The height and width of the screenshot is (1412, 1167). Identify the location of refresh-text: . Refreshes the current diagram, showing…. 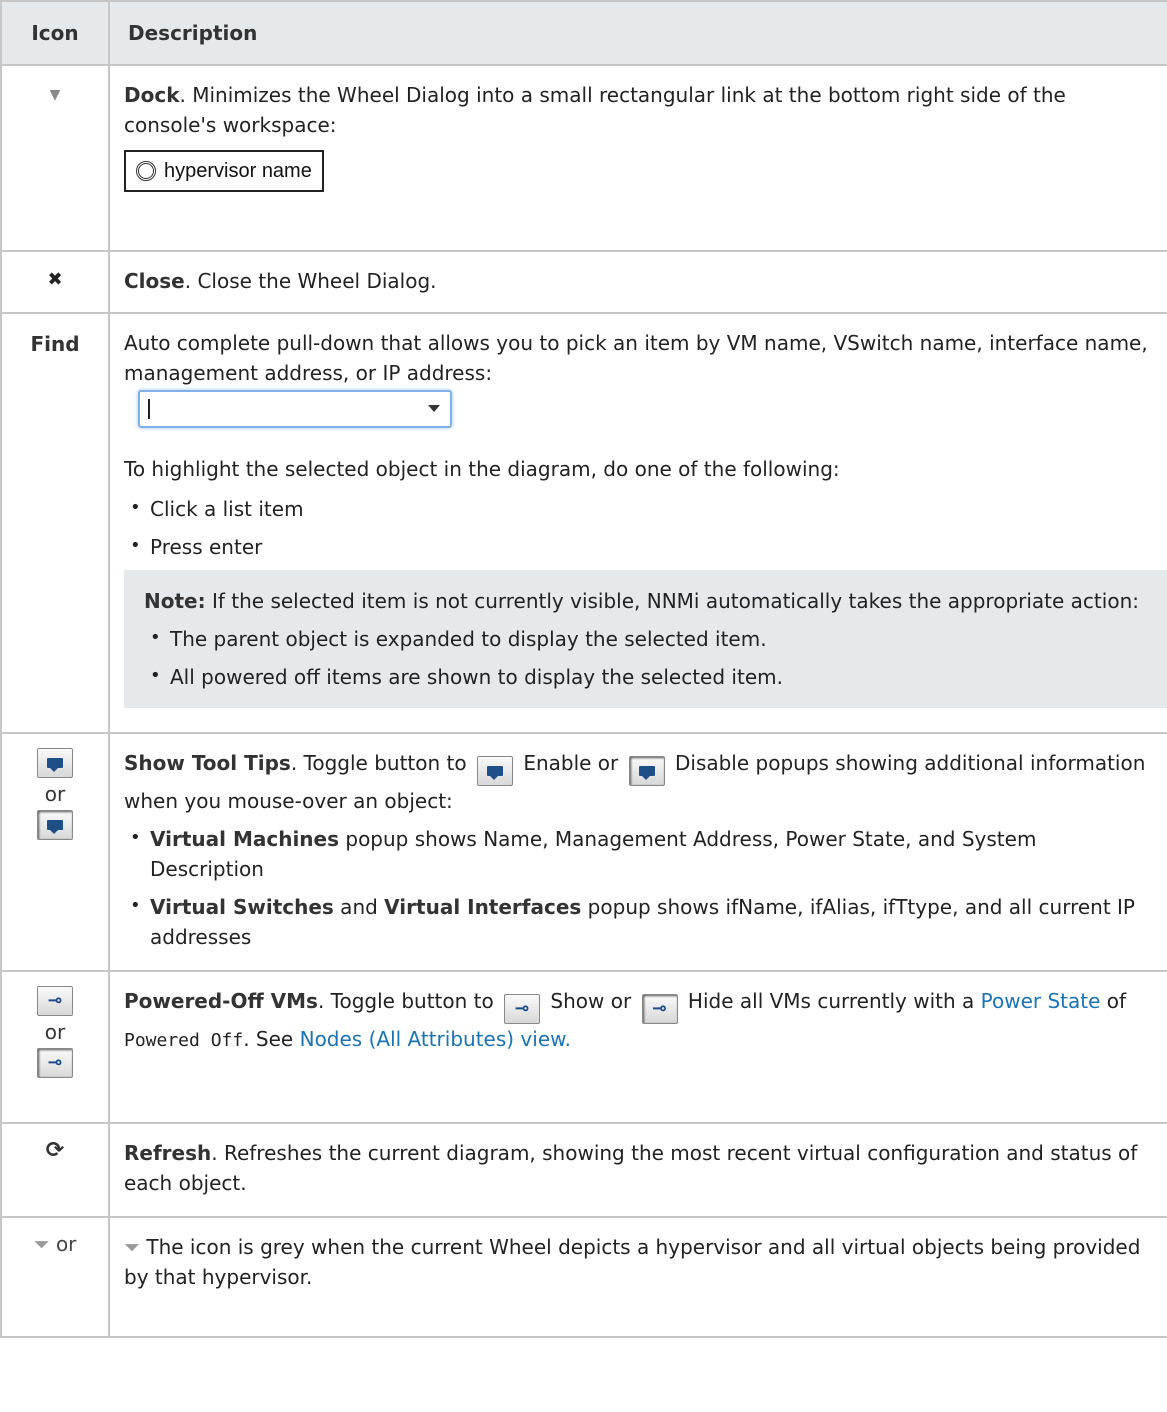
(631, 1168).